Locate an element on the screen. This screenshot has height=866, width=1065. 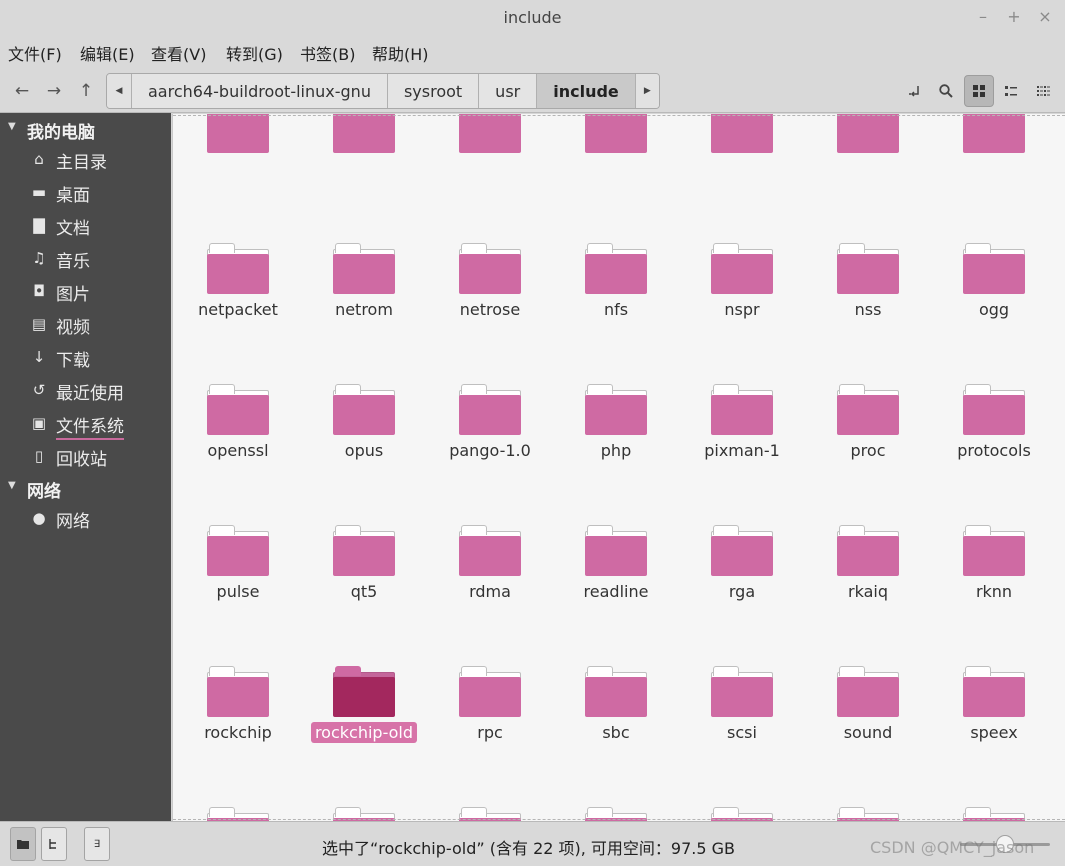
folder-item: ogg is located at coordinates (994, 249).